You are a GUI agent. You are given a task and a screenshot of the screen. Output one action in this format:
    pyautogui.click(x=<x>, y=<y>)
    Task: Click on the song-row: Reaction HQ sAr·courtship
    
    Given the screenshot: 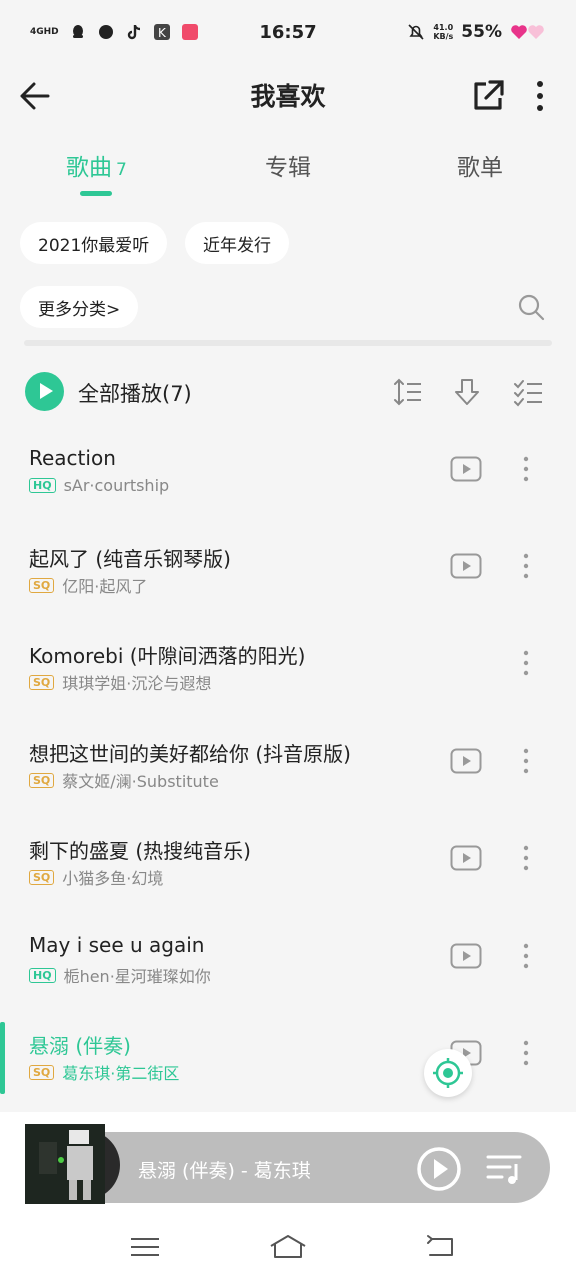 What is the action you would take?
    pyautogui.click(x=288, y=468)
    